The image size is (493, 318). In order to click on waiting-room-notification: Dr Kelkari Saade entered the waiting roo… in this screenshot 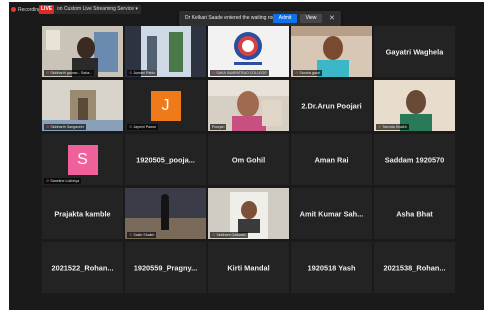, I will do `click(260, 18)`.